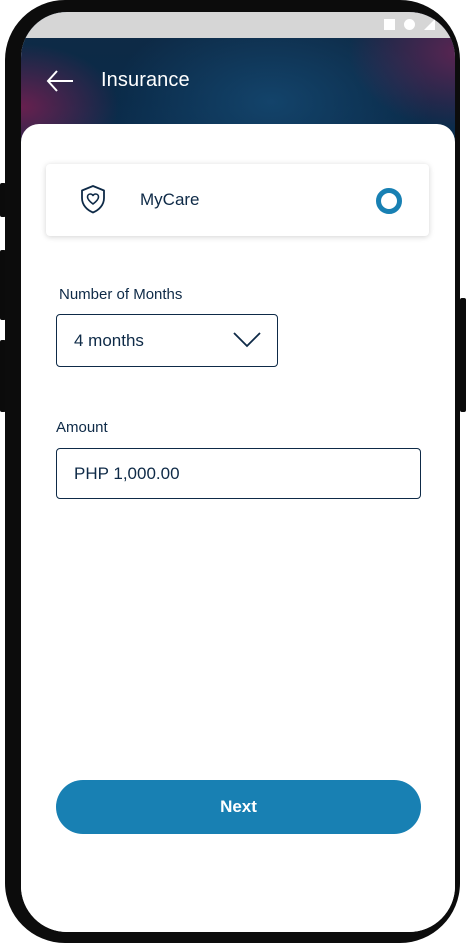 The width and height of the screenshot is (466, 945). I want to click on arrow-left-icon, so click(59, 81).